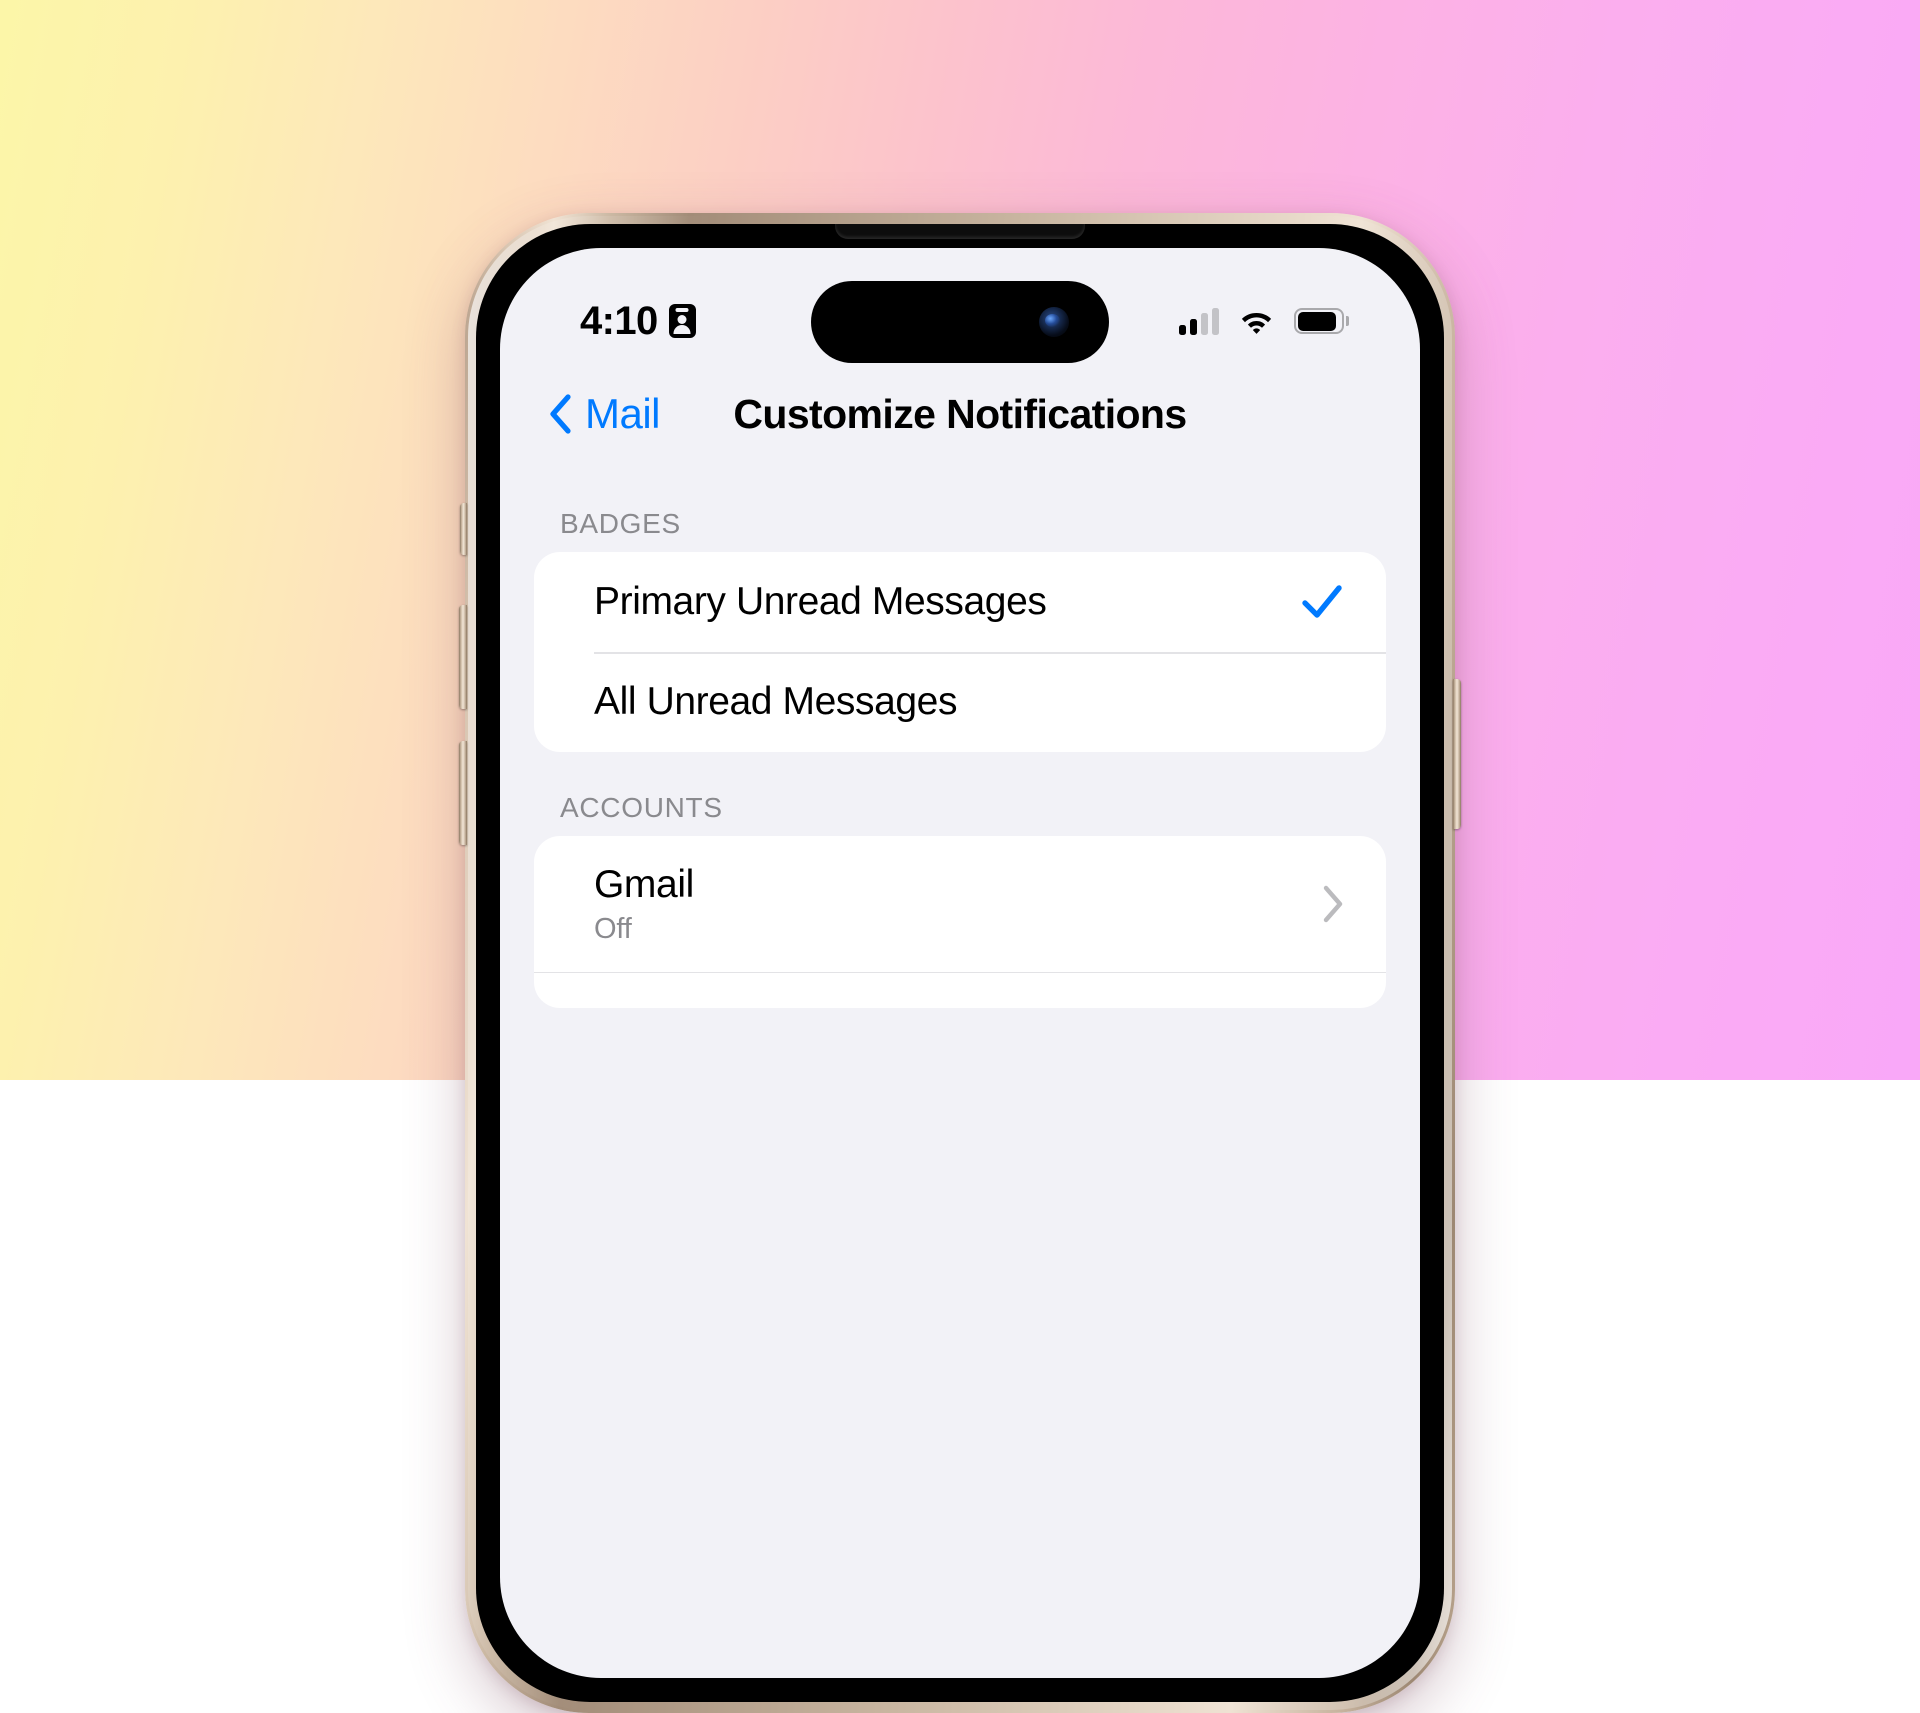 The image size is (1920, 1713). I want to click on volume-up-button, so click(463, 657).